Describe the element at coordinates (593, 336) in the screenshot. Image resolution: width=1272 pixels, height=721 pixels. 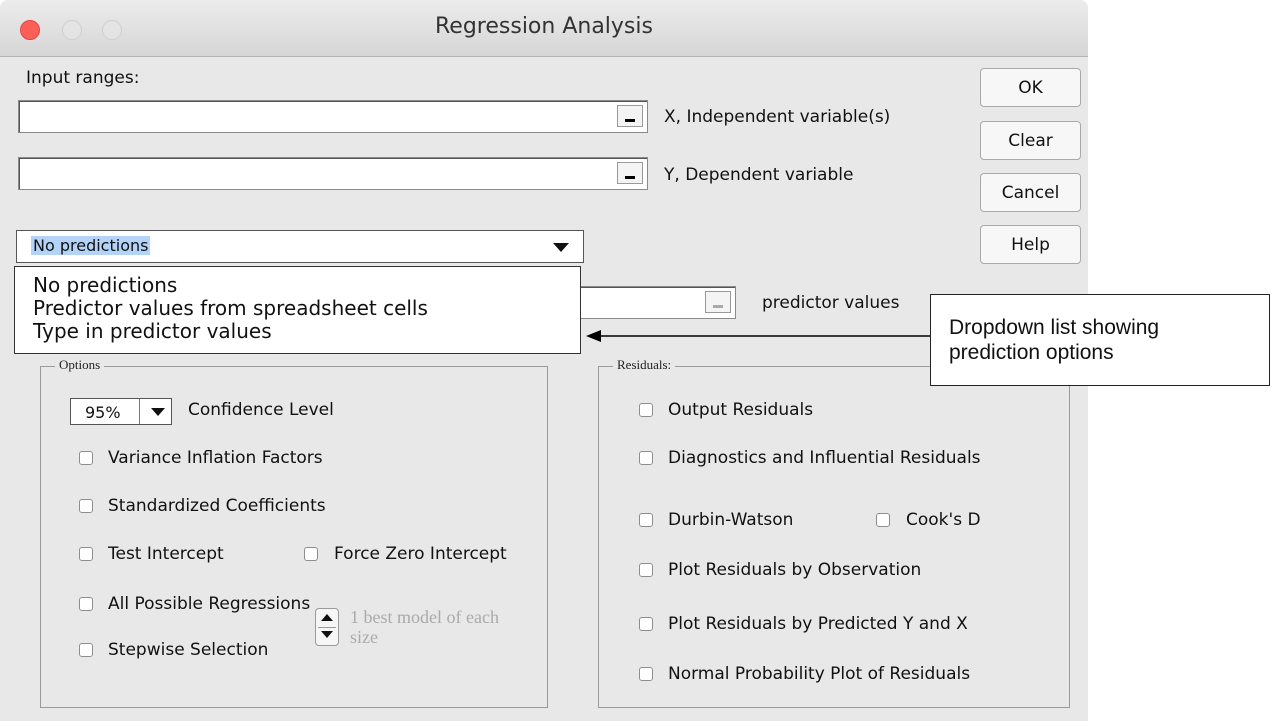
I see `callout-arrowhead-icon` at that location.